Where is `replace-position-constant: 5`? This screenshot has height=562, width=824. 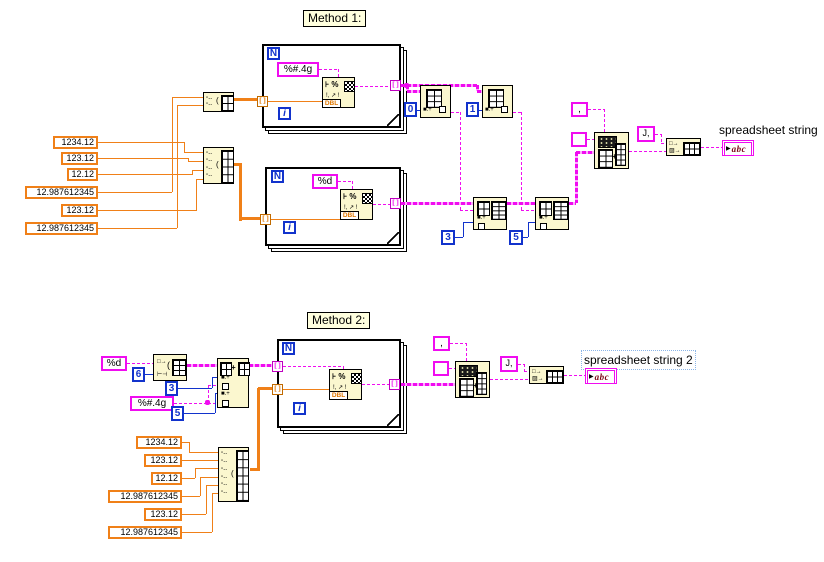 replace-position-constant: 5 is located at coordinates (177, 413).